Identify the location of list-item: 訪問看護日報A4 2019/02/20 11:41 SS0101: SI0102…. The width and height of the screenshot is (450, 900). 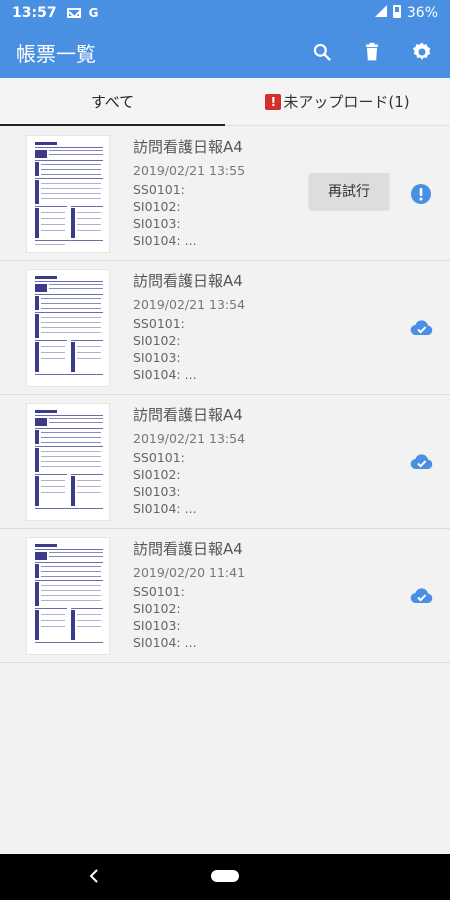
(225, 596).